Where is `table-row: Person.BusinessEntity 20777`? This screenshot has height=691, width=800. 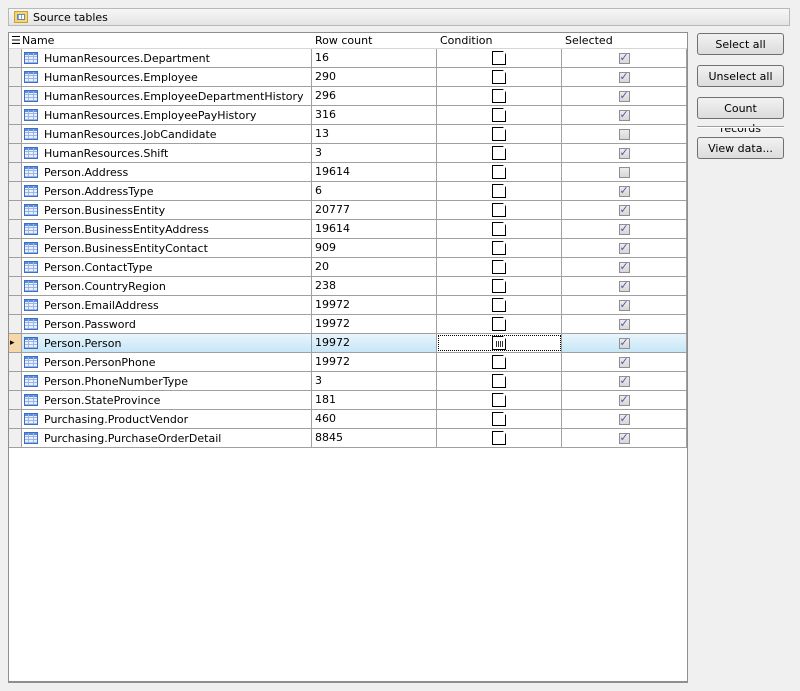 table-row: Person.BusinessEntity 20777 is located at coordinates (348, 210).